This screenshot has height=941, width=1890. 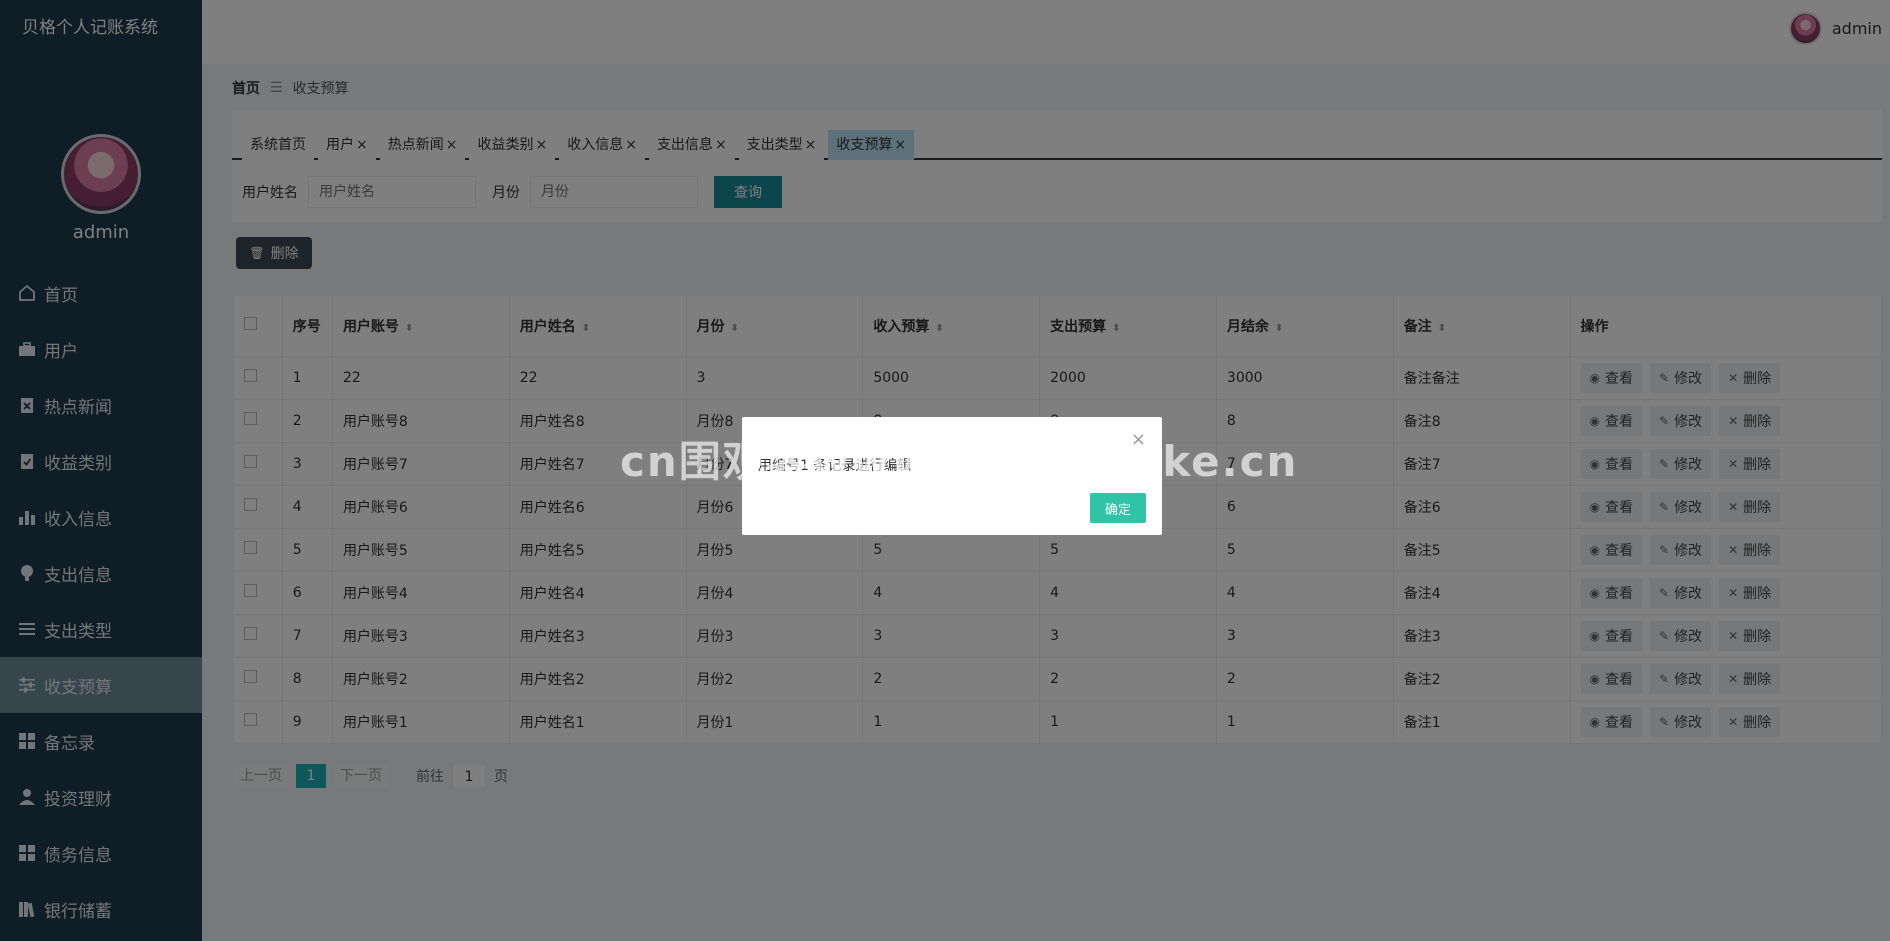 What do you see at coordinates (1118, 508) in the screenshot?
I see `confirm-button: 确定` at bounding box center [1118, 508].